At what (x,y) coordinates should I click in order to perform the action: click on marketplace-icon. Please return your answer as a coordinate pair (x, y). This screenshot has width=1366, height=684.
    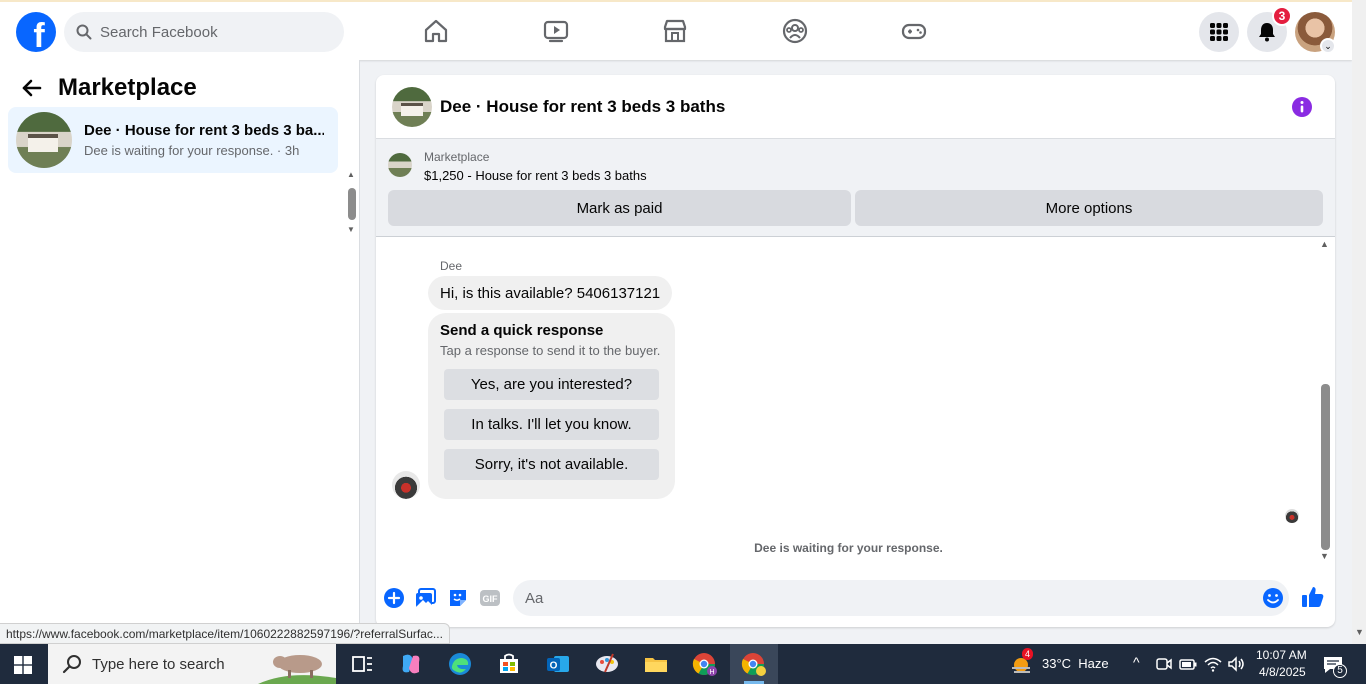
    Looking at the image, I should click on (675, 31).